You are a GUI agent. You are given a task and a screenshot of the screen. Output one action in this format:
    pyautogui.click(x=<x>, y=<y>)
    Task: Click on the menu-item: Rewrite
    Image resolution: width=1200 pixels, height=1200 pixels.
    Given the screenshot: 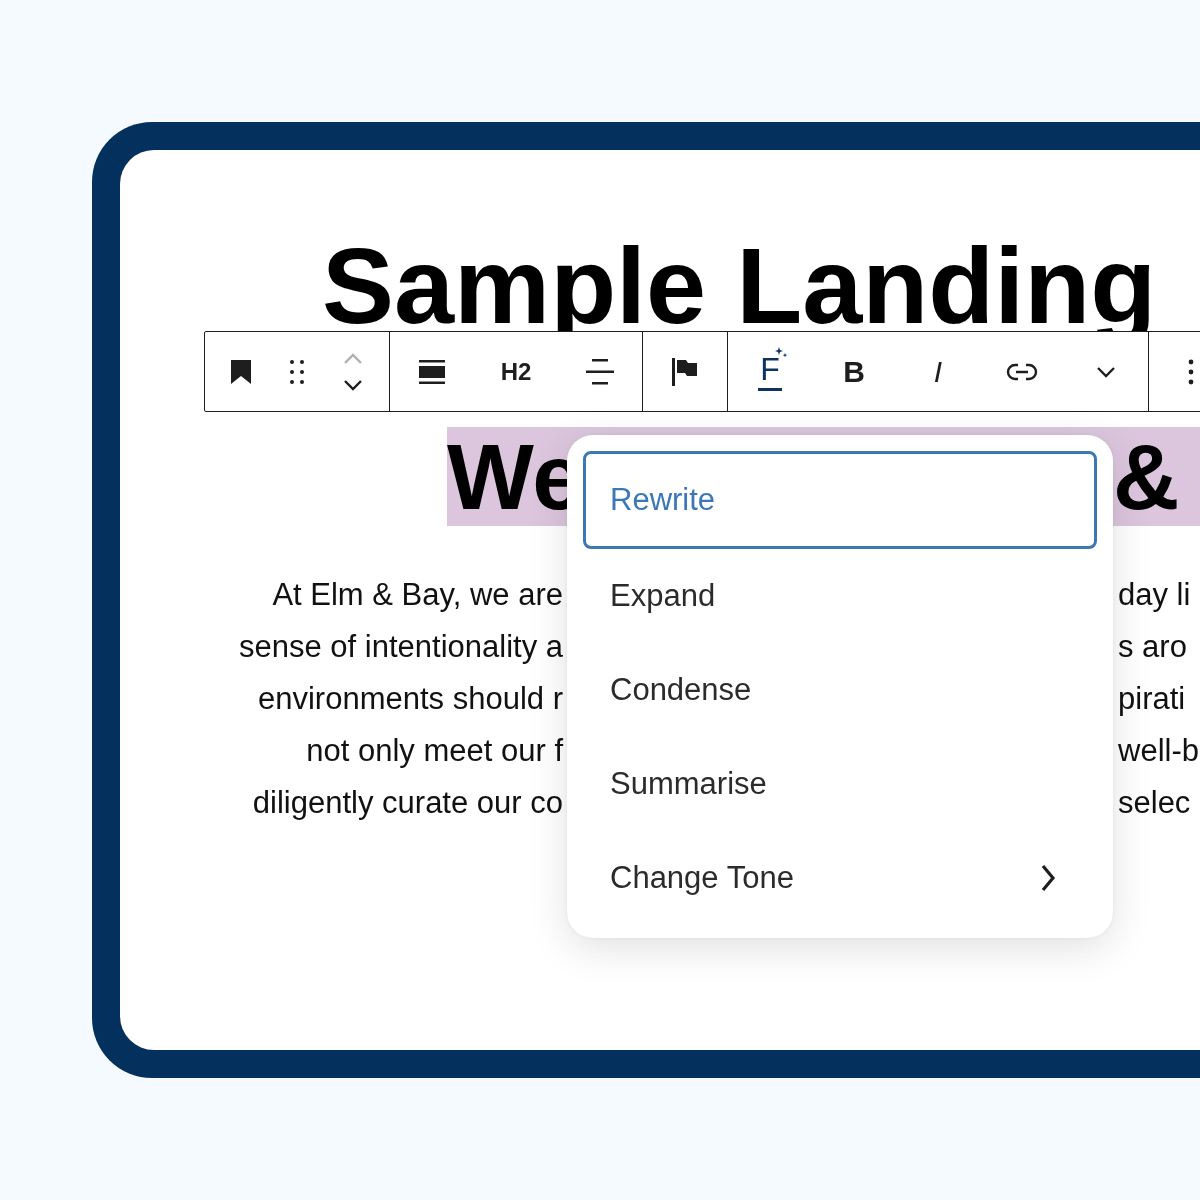 What is the action you would take?
    pyautogui.click(x=840, y=500)
    